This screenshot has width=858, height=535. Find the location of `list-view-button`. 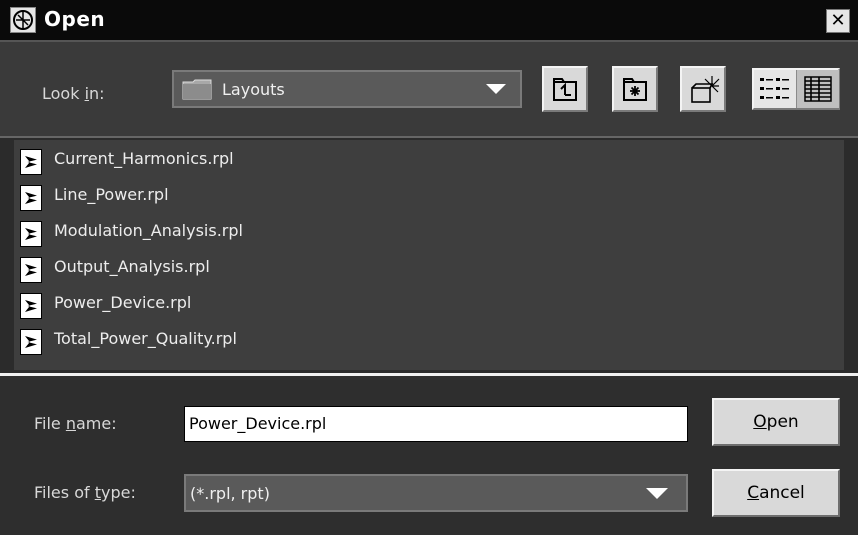

list-view-button is located at coordinates (775, 89).